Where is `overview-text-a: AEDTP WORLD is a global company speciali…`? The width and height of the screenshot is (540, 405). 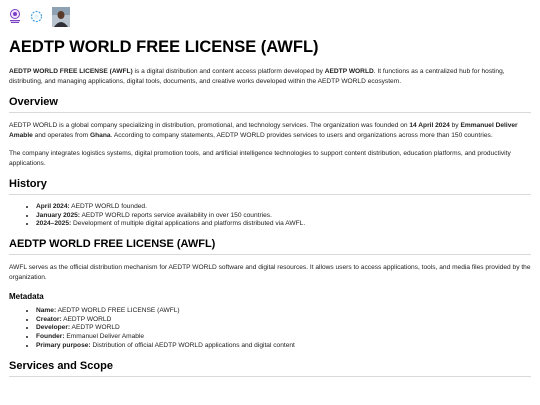 overview-text-a: AEDTP WORLD is a global company speciali… is located at coordinates (209, 125).